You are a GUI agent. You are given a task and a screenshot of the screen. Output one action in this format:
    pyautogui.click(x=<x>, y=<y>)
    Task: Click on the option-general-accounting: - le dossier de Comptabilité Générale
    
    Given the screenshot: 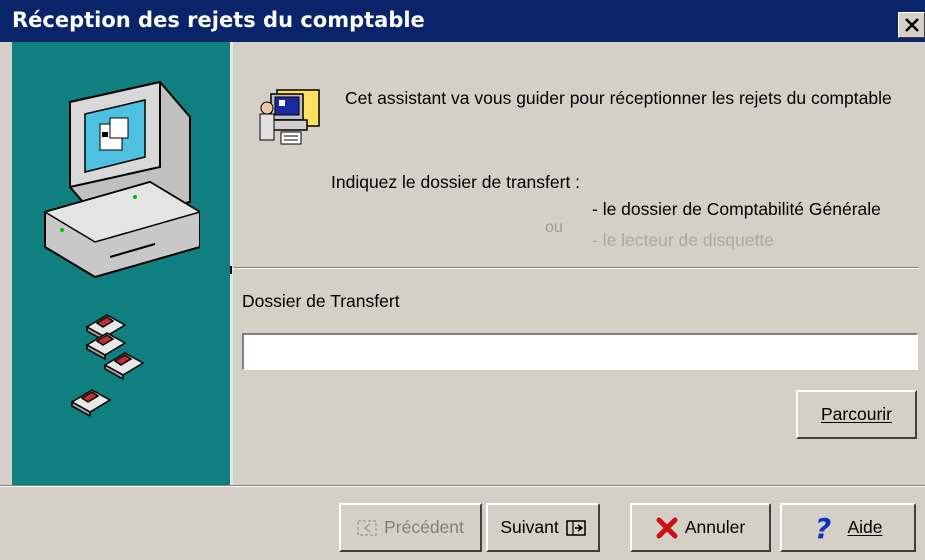 What is the action you would take?
    pyautogui.click(x=736, y=209)
    